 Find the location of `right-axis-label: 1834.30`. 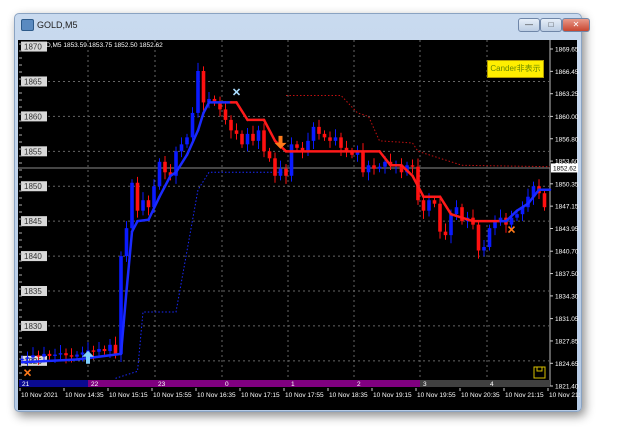

right-axis-label: 1834.30 is located at coordinates (567, 296).